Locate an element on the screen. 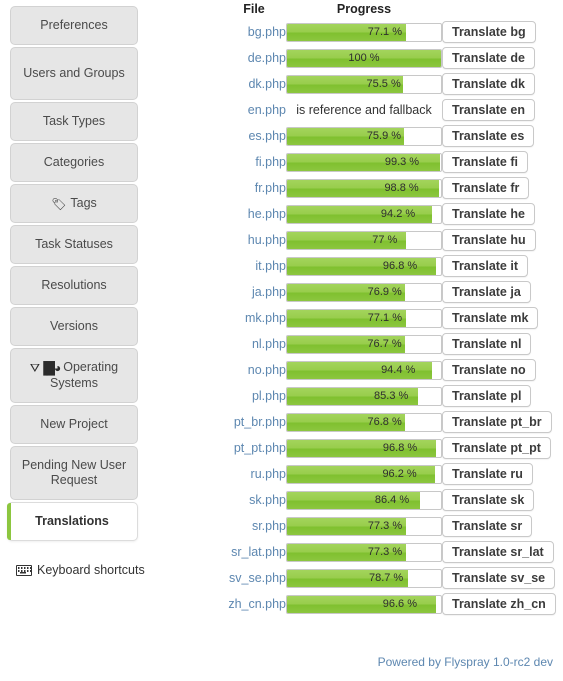 This screenshot has width=563, height=681. sidebar-item-content: Pending New User Request is located at coordinates (74, 473).